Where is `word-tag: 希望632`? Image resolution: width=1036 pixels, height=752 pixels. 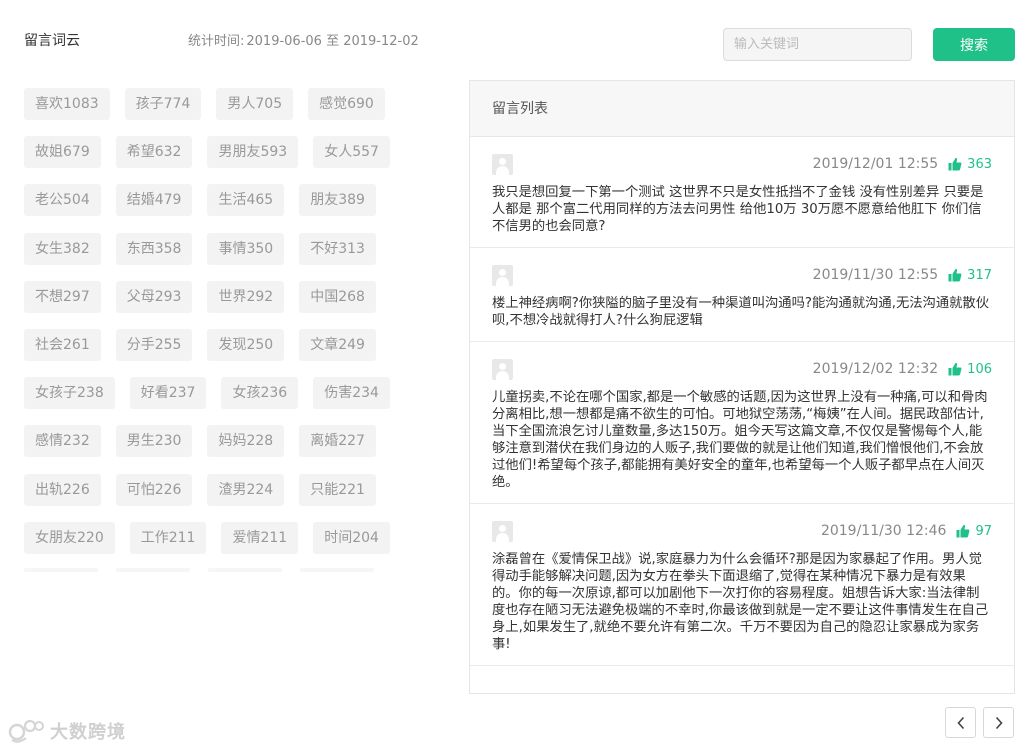
word-tag: 希望632 is located at coordinates (154, 152).